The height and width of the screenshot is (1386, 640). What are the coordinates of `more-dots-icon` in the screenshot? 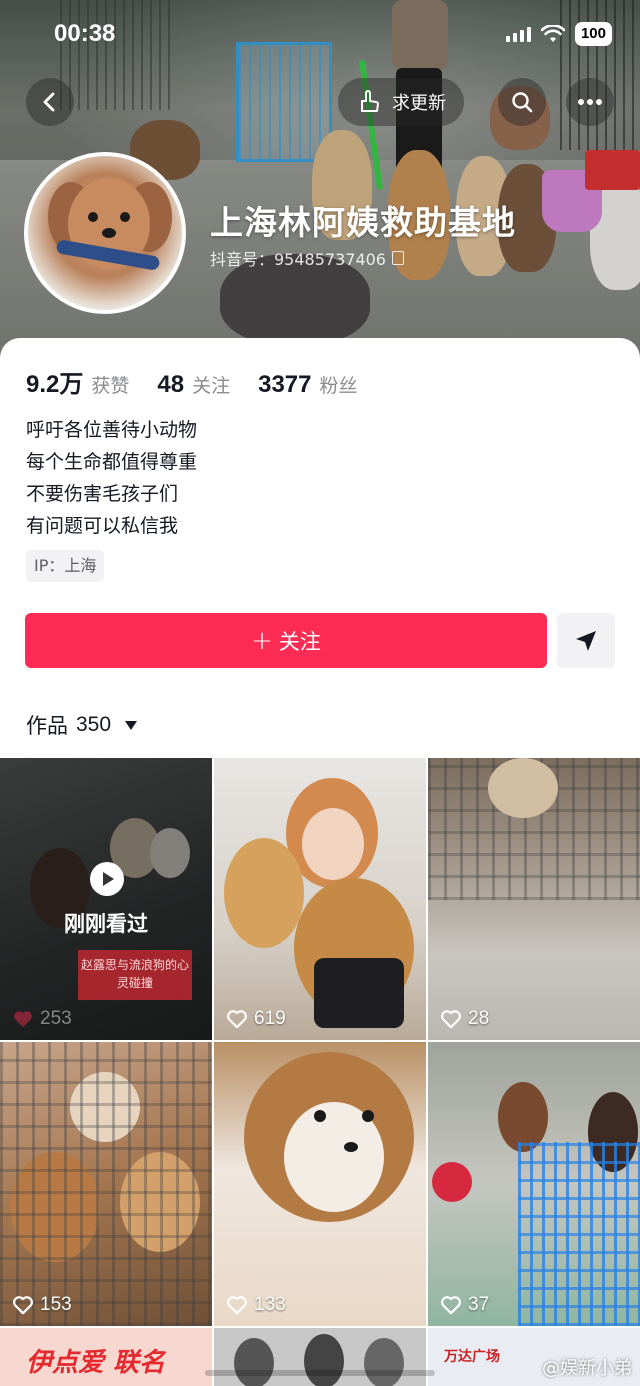 It's located at (590, 102).